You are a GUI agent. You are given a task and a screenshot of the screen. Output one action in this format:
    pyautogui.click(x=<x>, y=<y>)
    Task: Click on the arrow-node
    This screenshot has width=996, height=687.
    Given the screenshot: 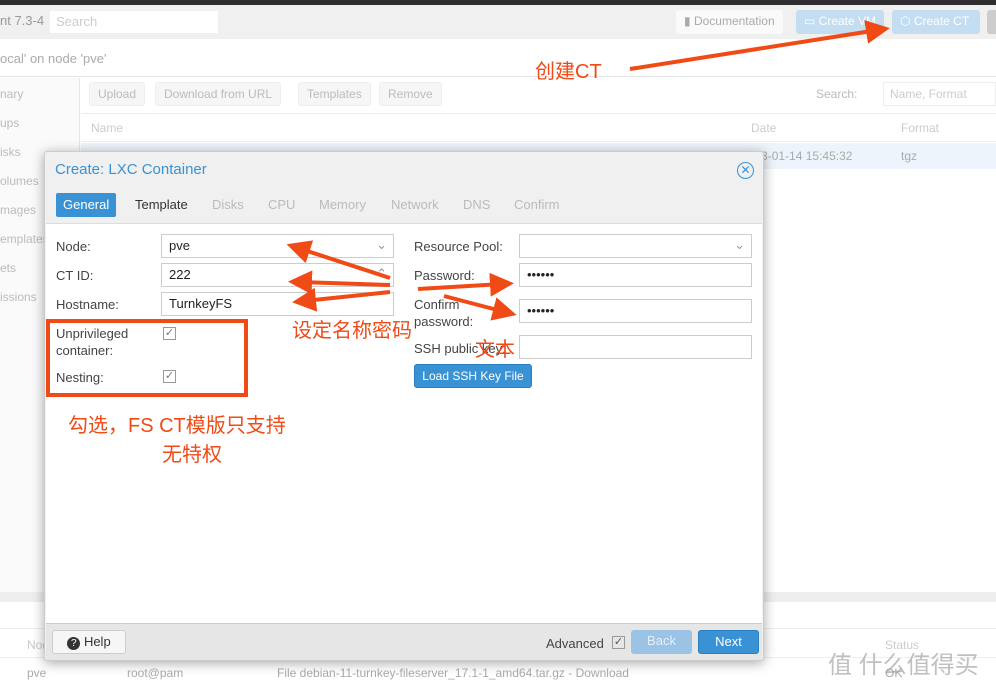 What is the action you would take?
    pyautogui.click(x=338, y=260)
    